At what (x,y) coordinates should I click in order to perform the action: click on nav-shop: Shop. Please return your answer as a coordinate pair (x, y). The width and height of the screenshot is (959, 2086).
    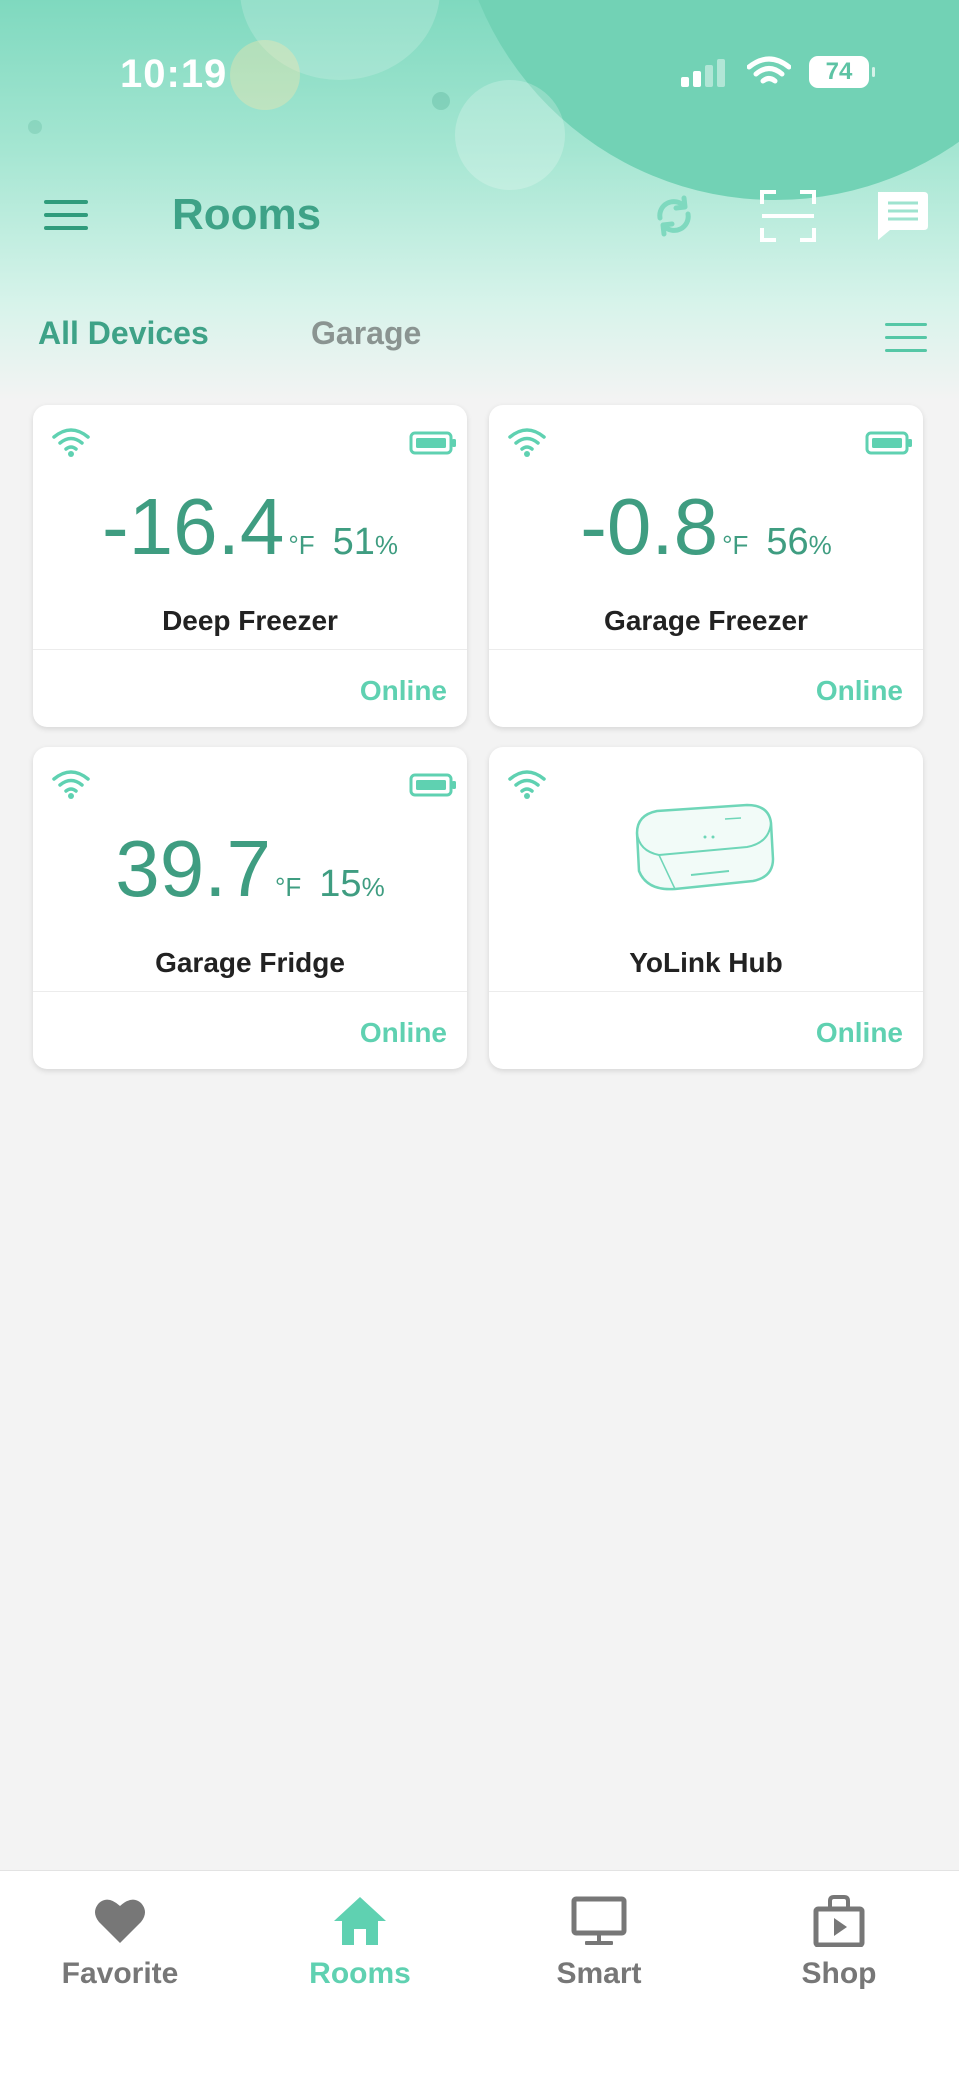
    Looking at the image, I should click on (839, 1943).